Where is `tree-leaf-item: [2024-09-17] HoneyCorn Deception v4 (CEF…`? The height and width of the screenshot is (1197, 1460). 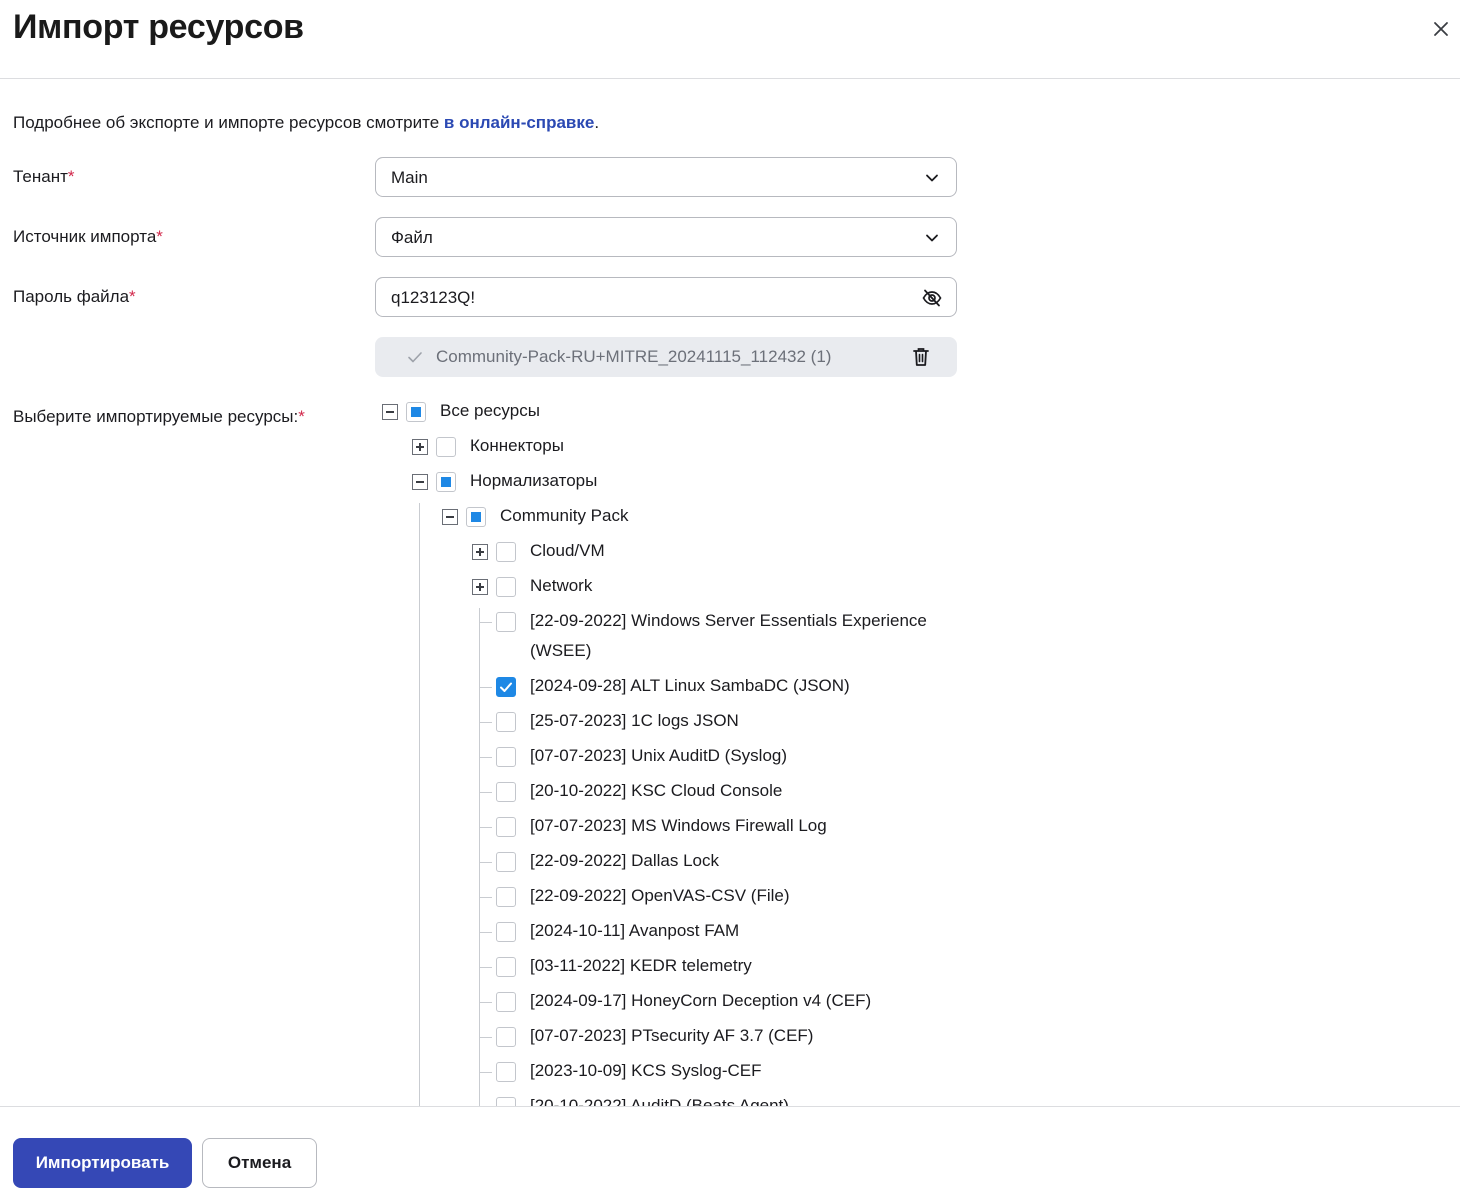 tree-leaf-item: [2024-09-17] HoneyCorn Deception v4 (CEF… is located at coordinates (712, 1002).